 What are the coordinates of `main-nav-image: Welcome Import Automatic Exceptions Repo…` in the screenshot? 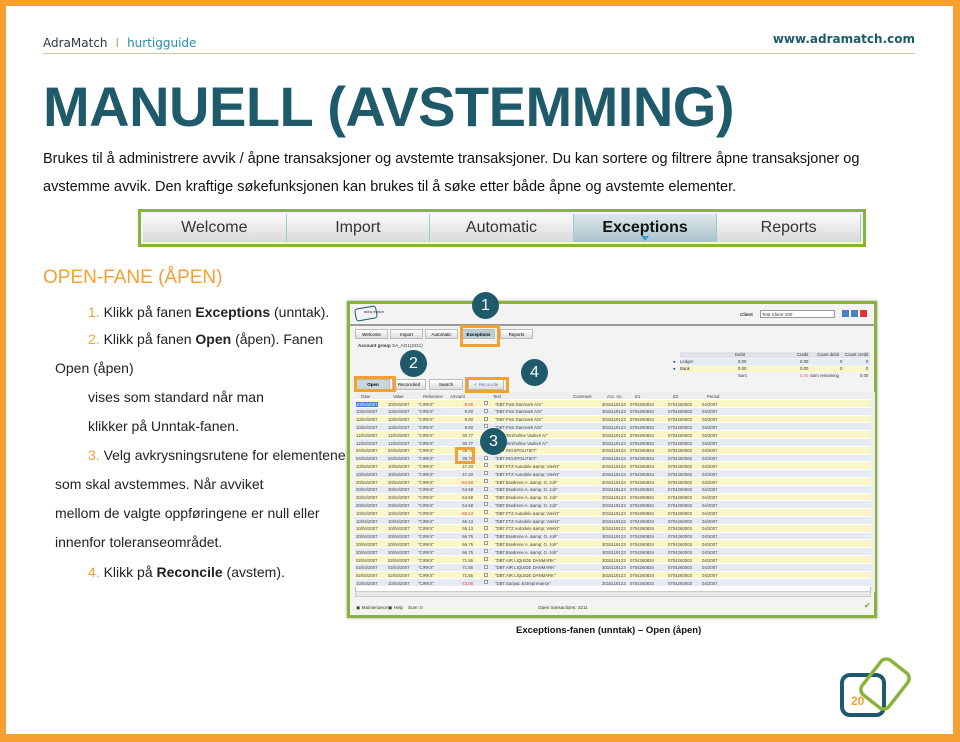 It's located at (502, 228).